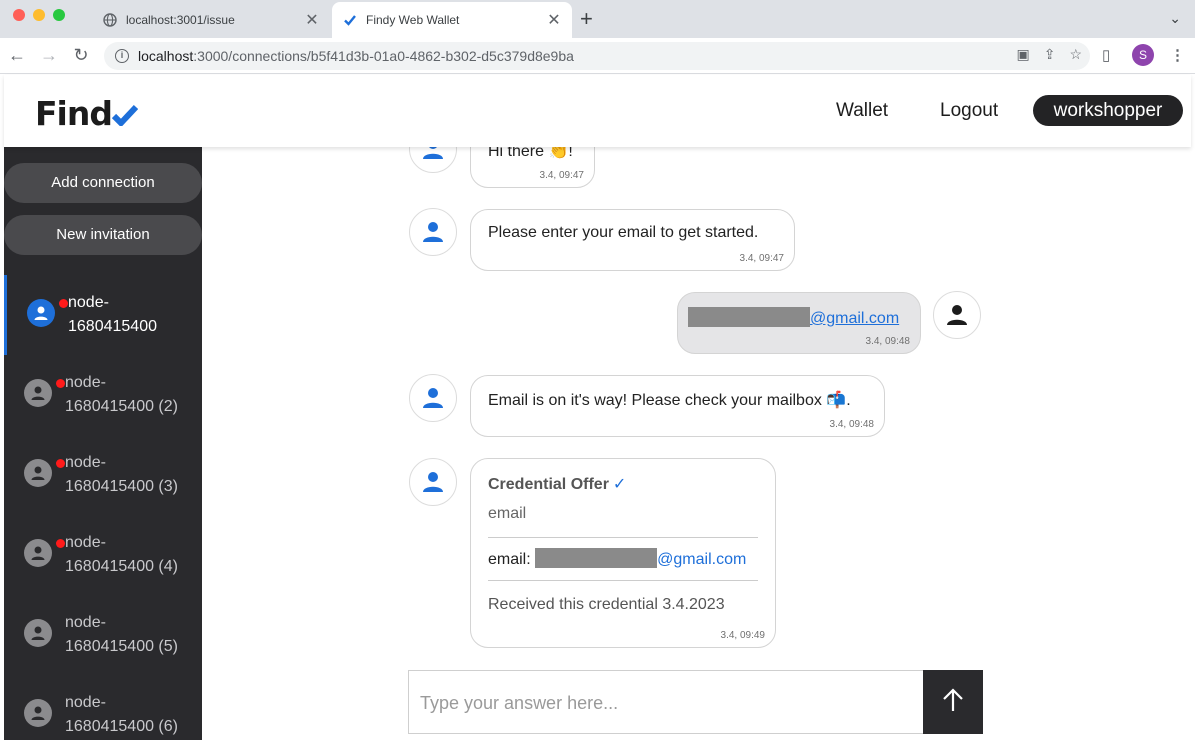 This screenshot has height=740, width=1195. What do you see at coordinates (17, 55) in the screenshot?
I see `back-icon: ←` at bounding box center [17, 55].